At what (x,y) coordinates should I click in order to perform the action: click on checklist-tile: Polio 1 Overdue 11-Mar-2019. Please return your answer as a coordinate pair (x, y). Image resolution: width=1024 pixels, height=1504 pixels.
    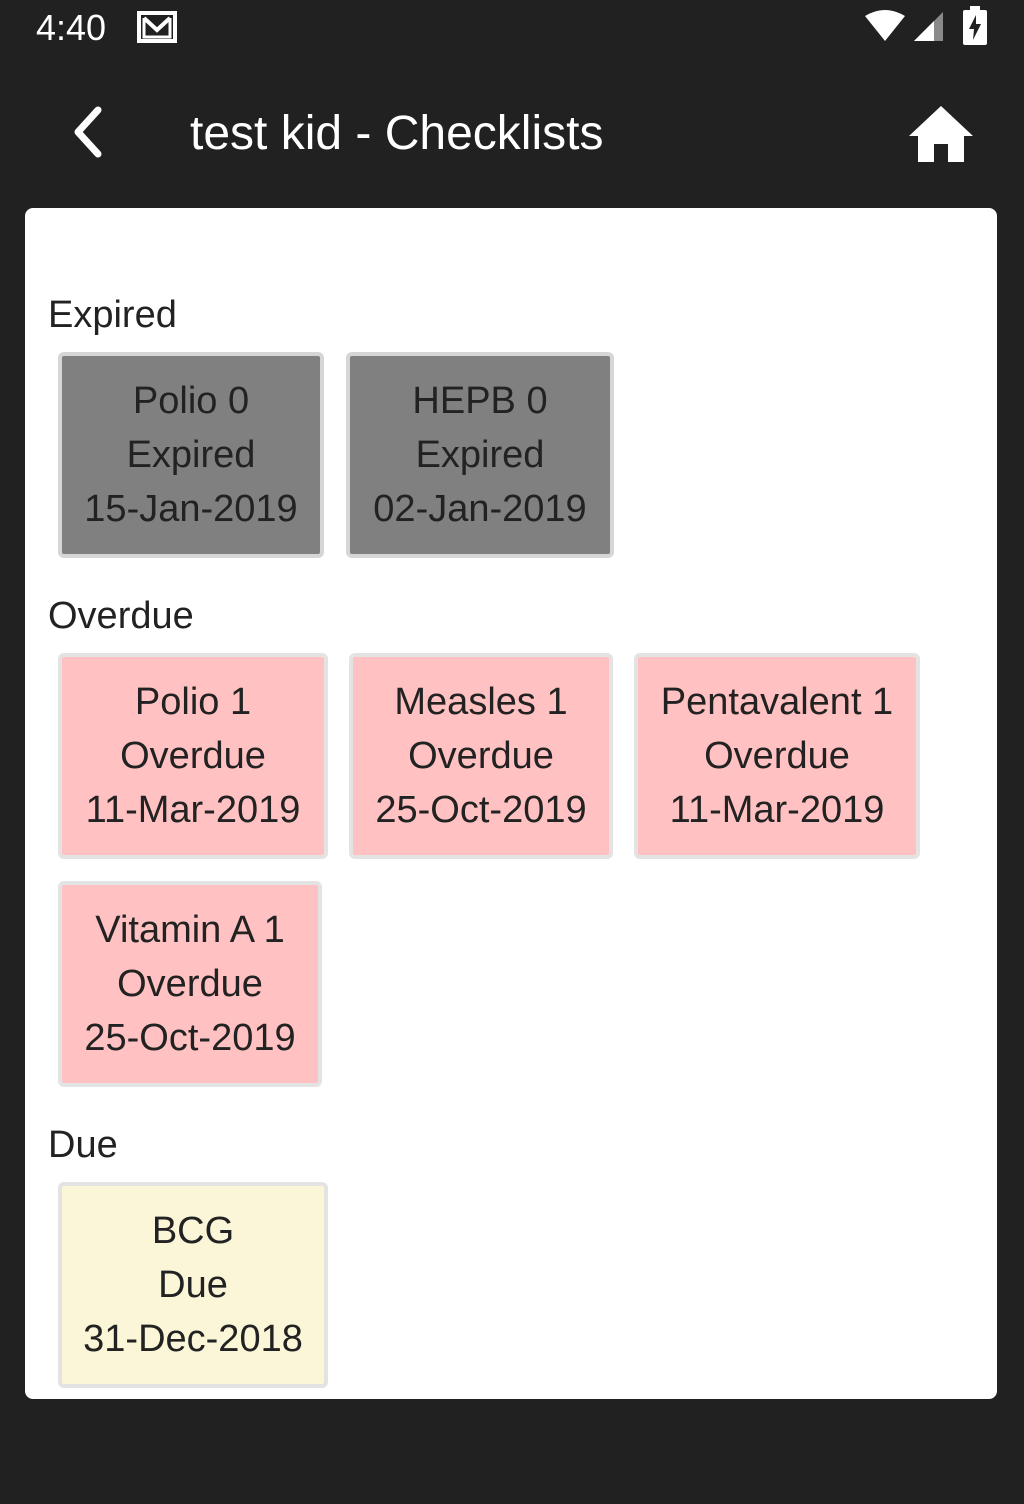
    Looking at the image, I should click on (193, 756).